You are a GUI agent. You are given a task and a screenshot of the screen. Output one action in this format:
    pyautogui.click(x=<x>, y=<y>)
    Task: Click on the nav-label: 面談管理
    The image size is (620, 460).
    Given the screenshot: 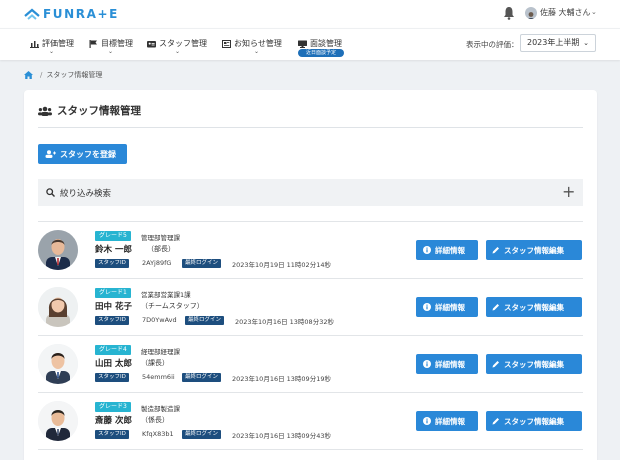 What is the action you would take?
    pyautogui.click(x=326, y=43)
    